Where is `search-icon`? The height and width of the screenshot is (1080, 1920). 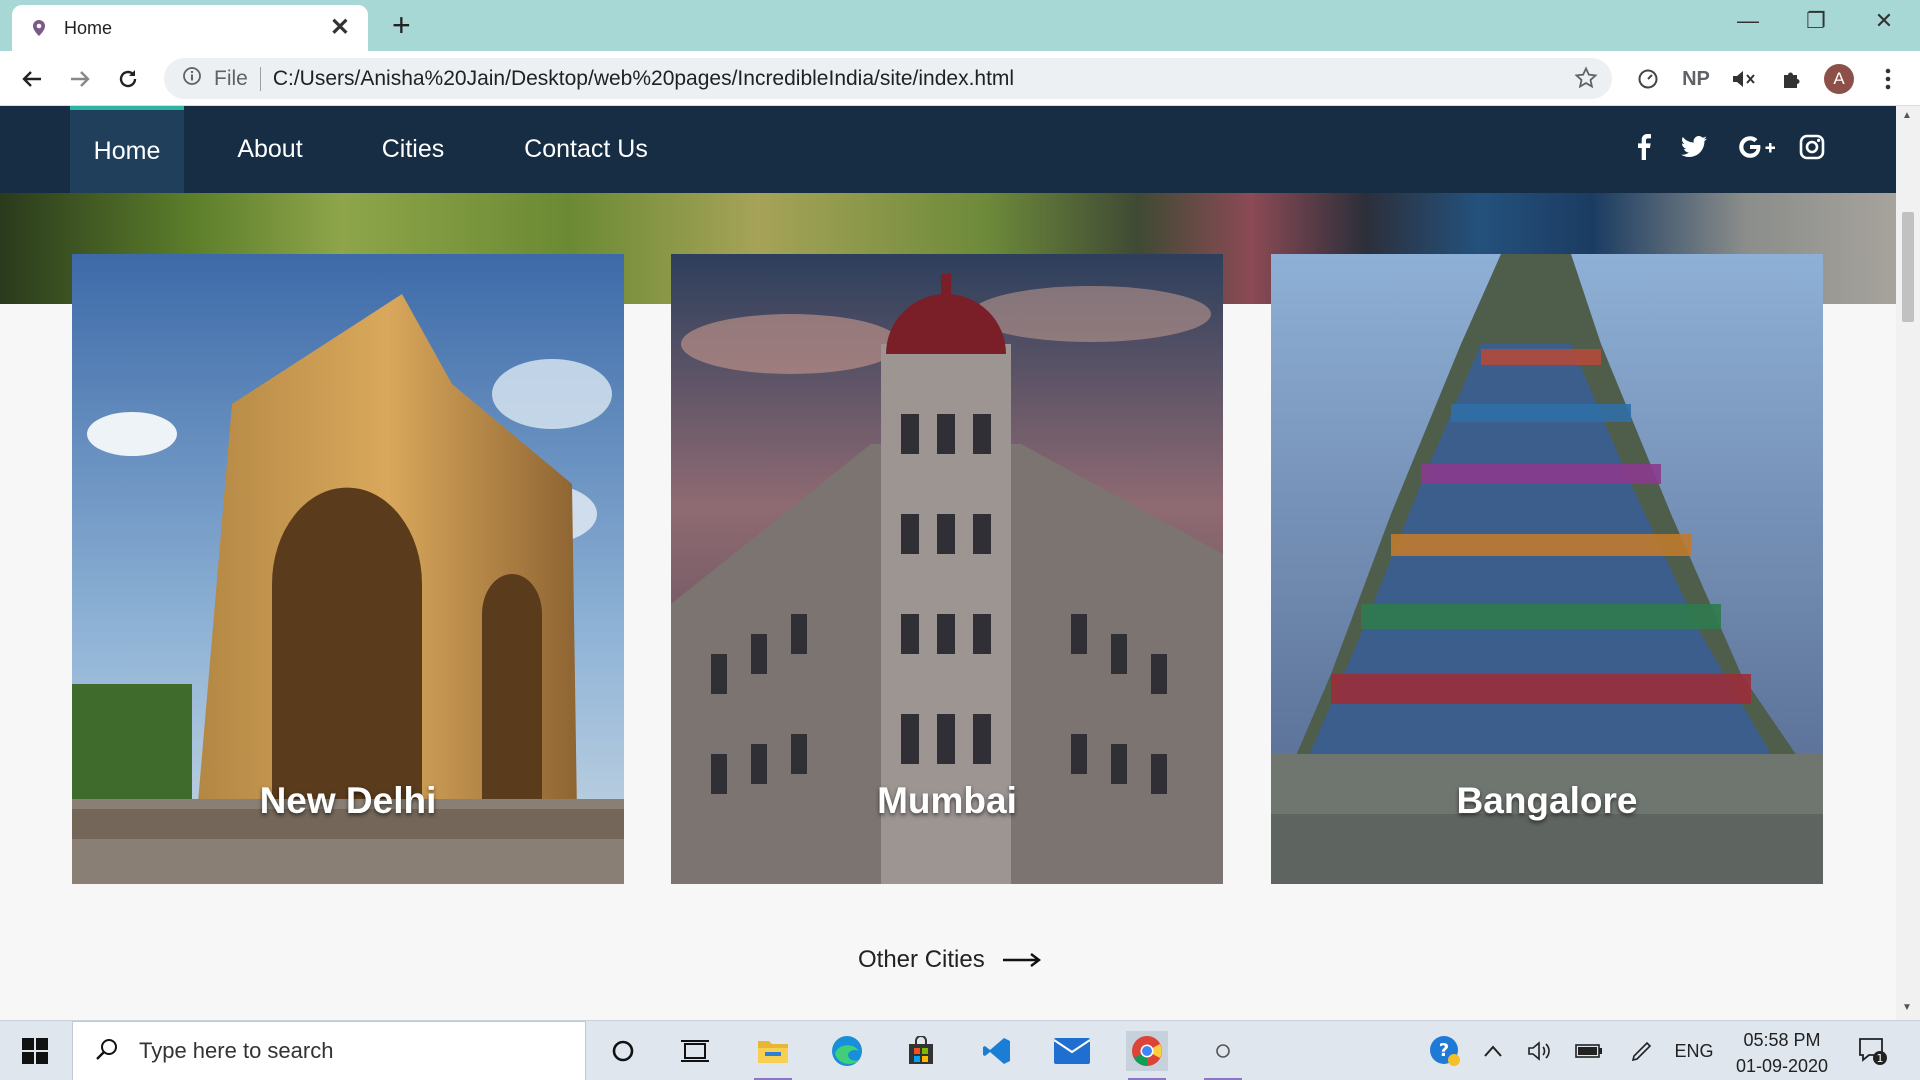 search-icon is located at coordinates (107, 1051).